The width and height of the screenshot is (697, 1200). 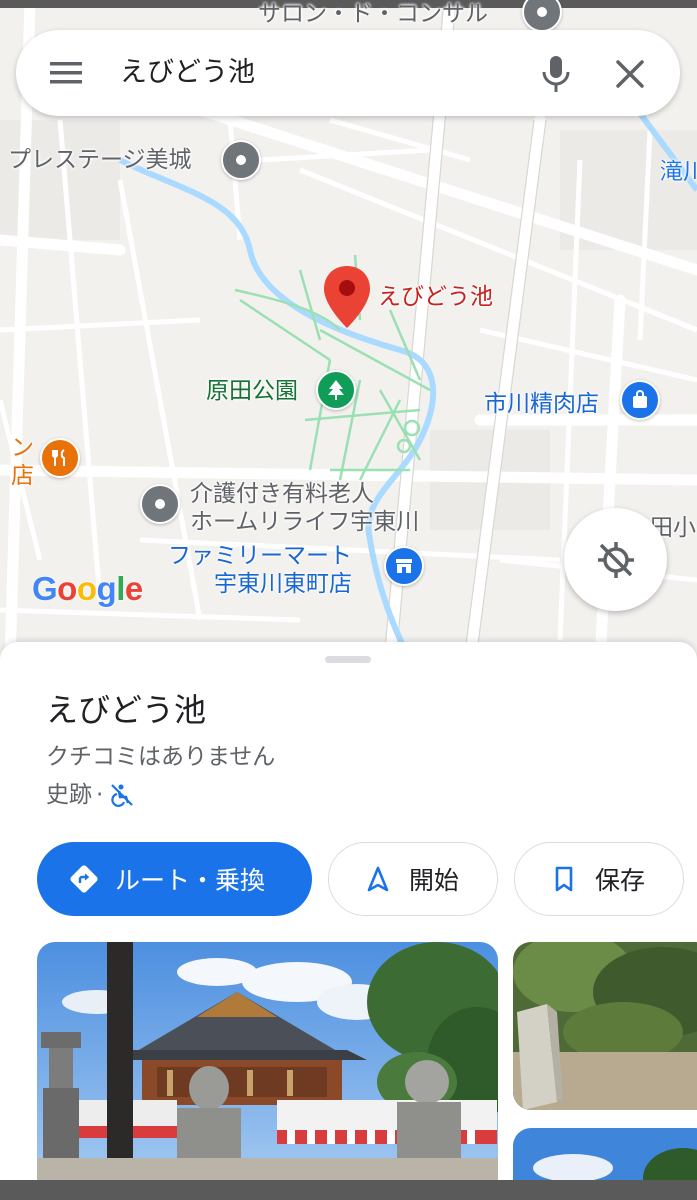 I want to click on logo-letter: g, so click(x=106, y=588).